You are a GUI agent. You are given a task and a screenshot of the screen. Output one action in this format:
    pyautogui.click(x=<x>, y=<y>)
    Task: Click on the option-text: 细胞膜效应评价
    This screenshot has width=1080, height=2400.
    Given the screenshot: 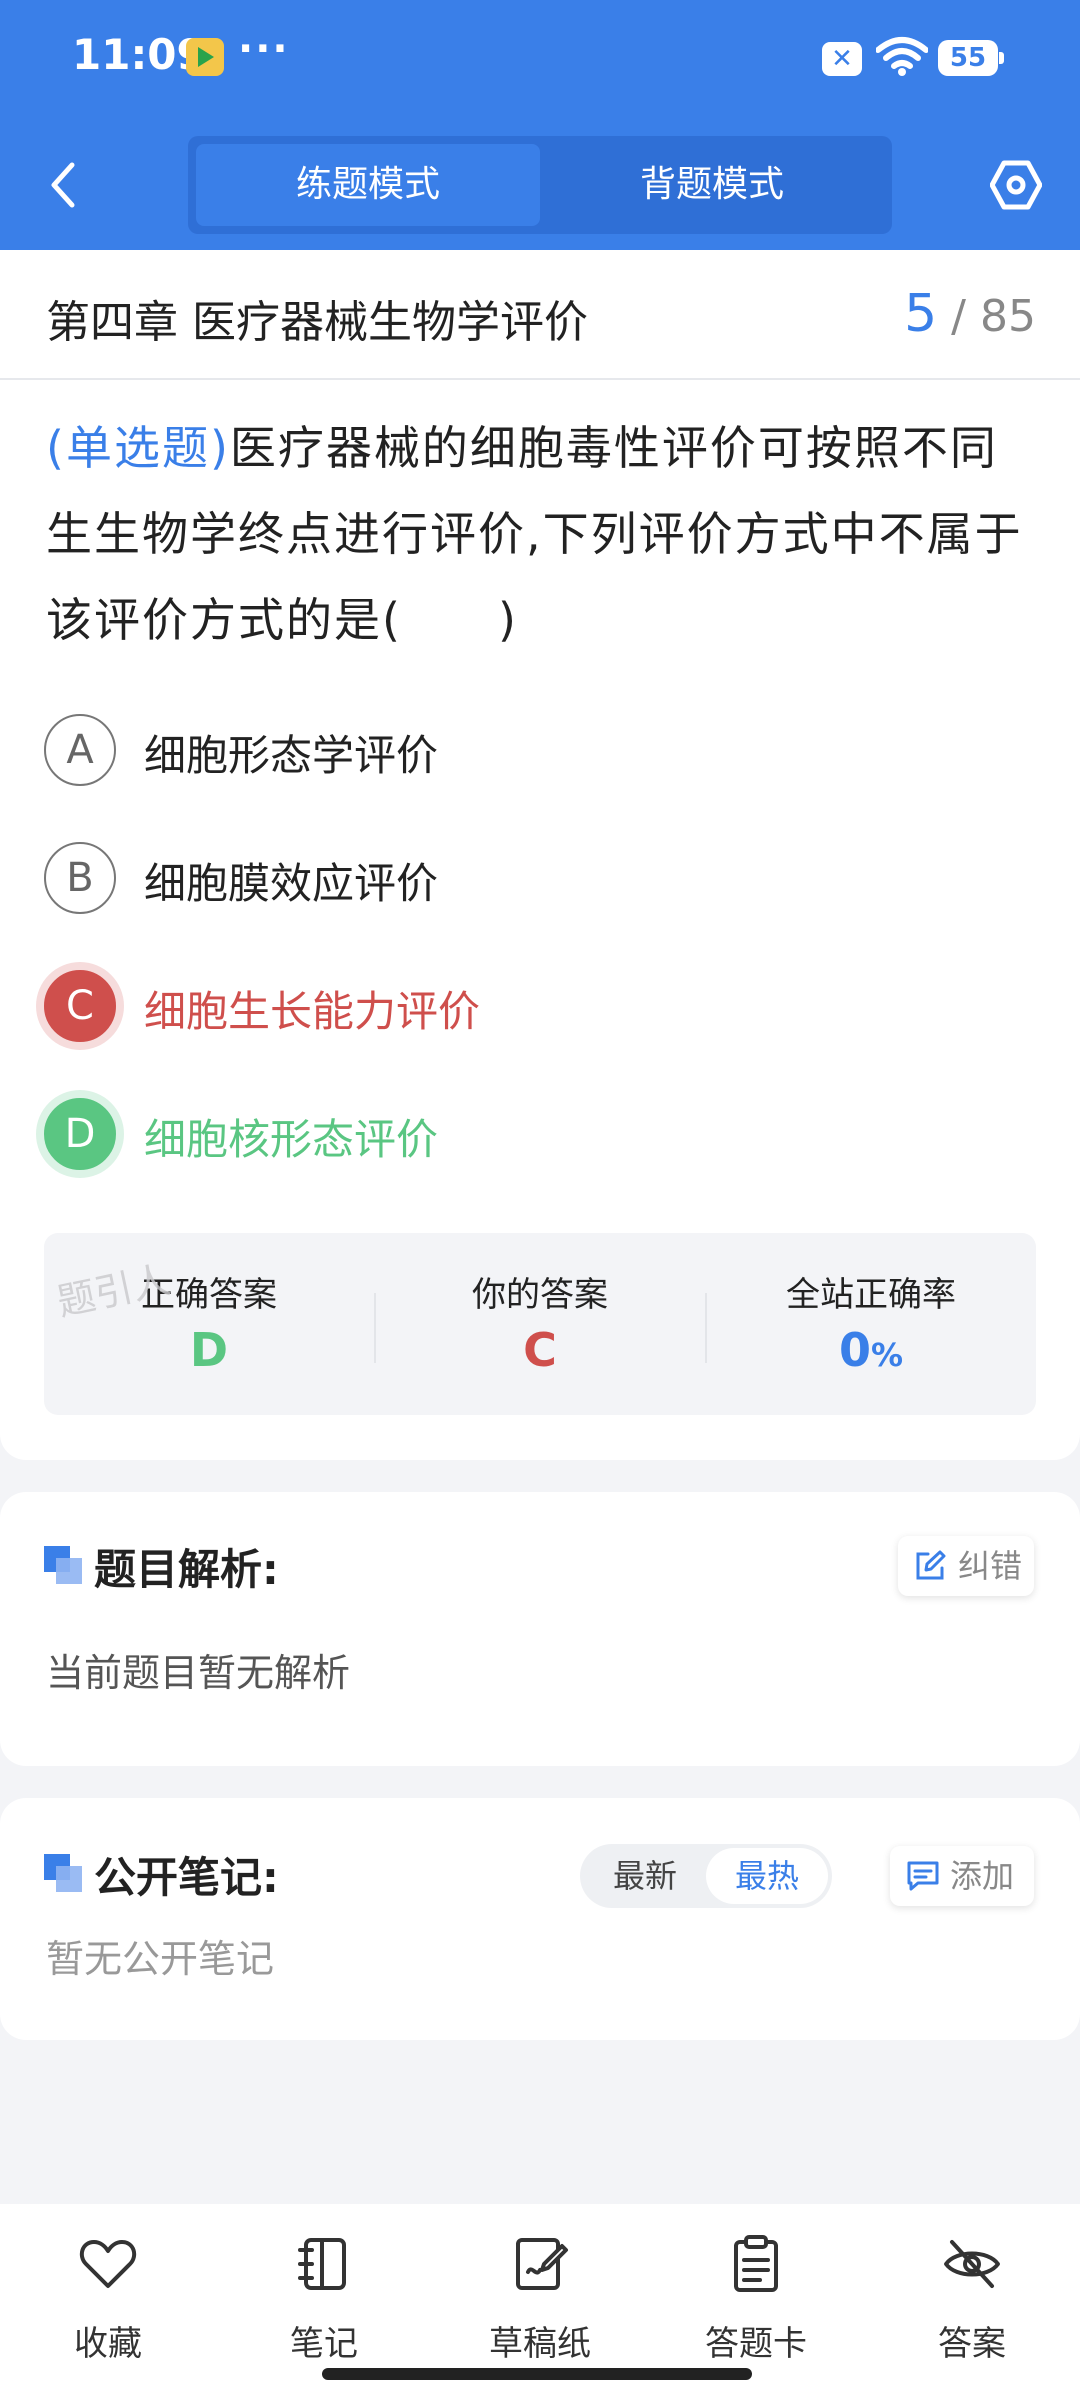 What is the action you would take?
    pyautogui.click(x=291, y=883)
    